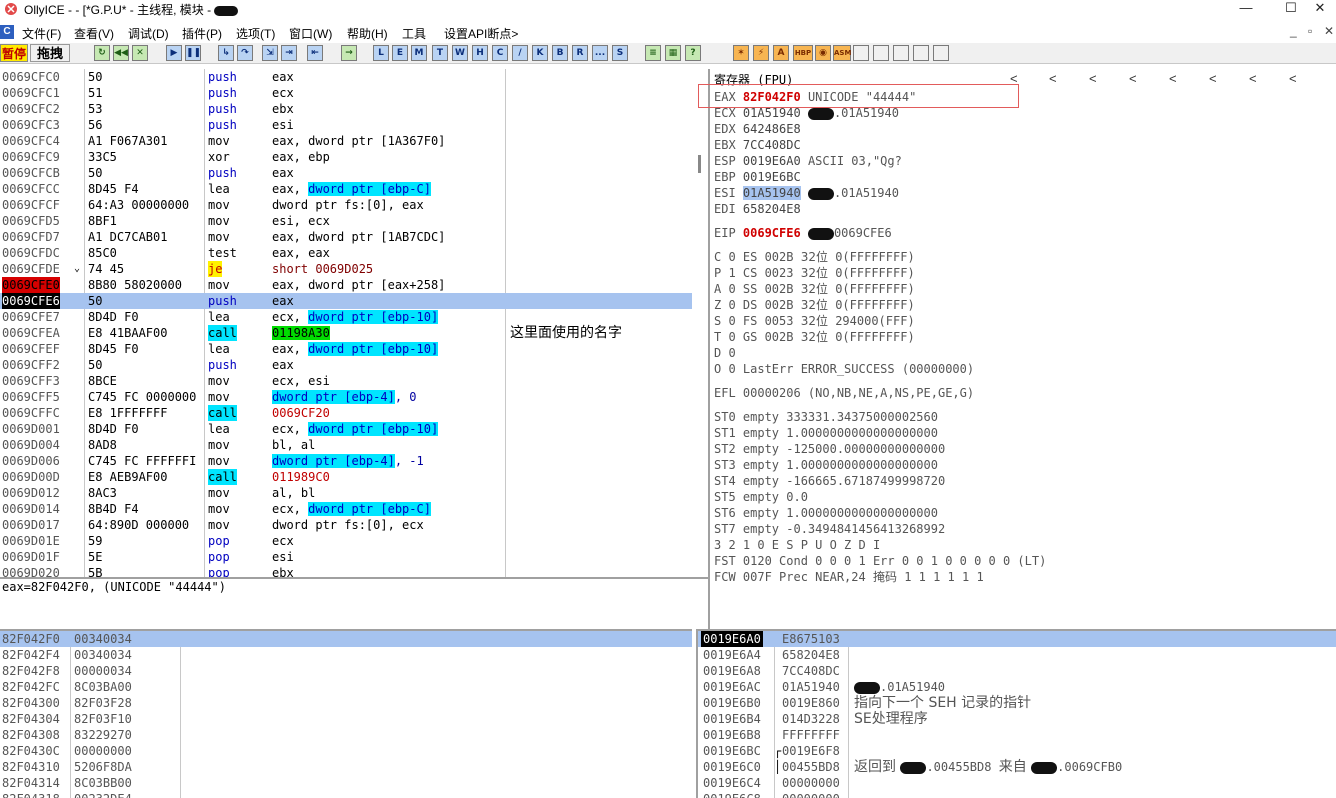 The width and height of the screenshot is (1336, 798). I want to click on stack-address: 0019E6C4, so click(732, 783).